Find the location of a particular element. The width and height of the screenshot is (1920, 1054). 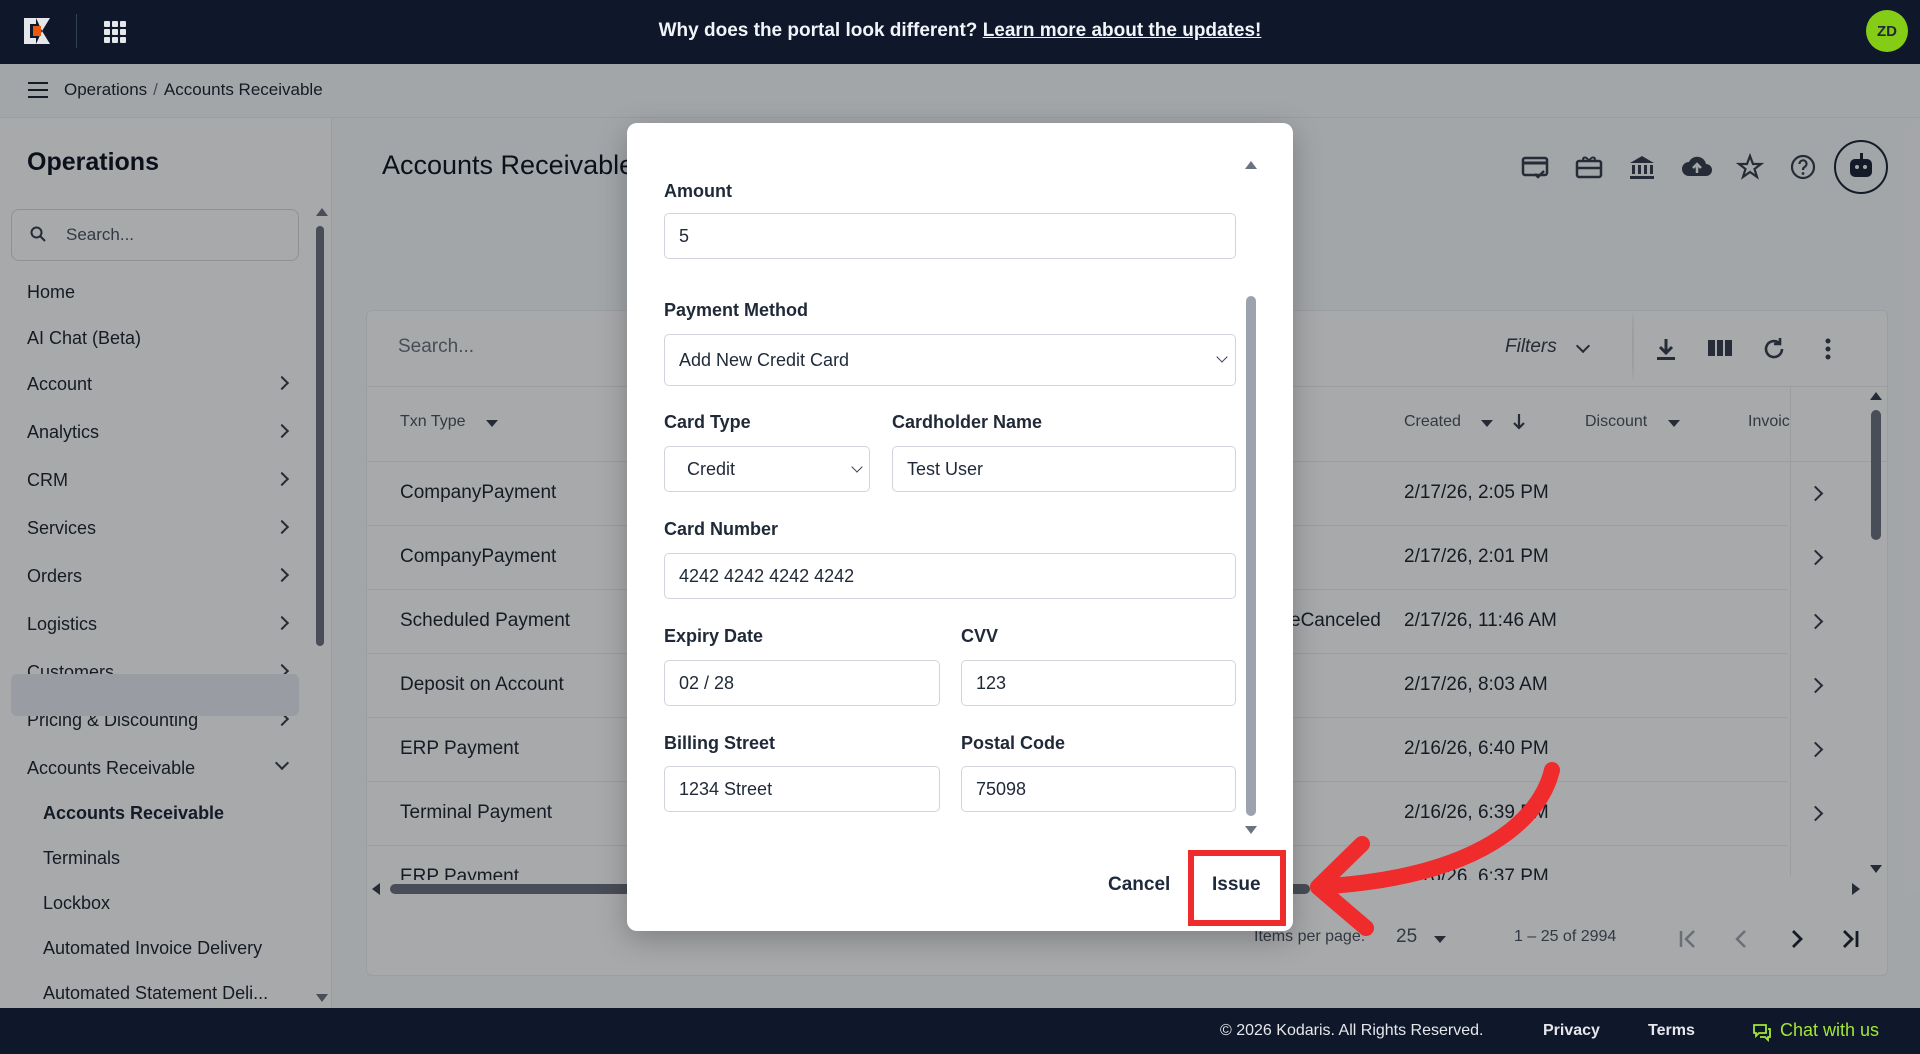

footer-terms-link: Terms is located at coordinates (1671, 1031).